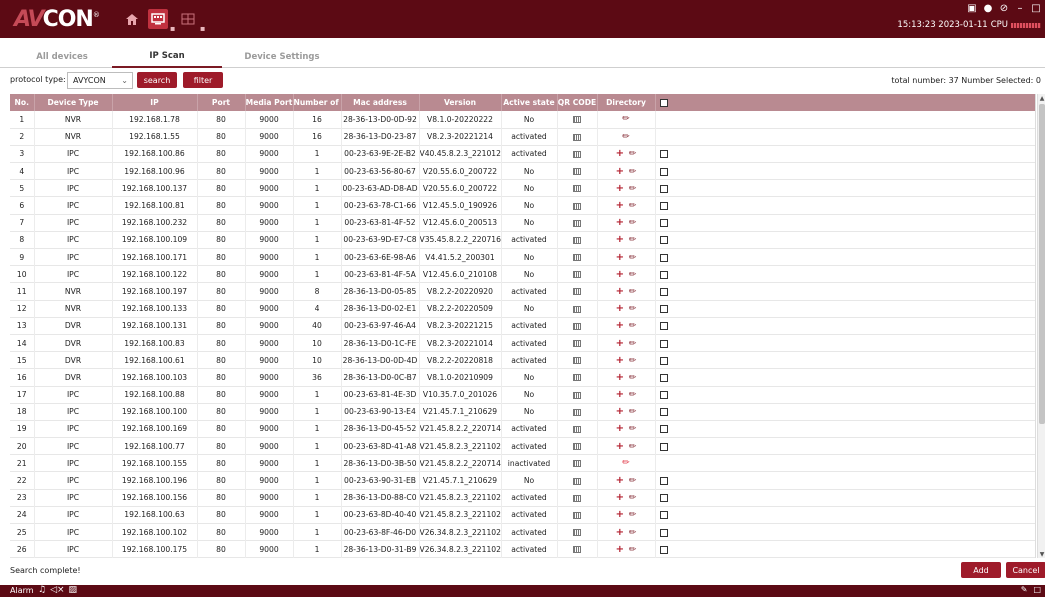 Image resolution: width=1045 pixels, height=597 pixels. I want to click on user-icon: ●, so click(988, 8).